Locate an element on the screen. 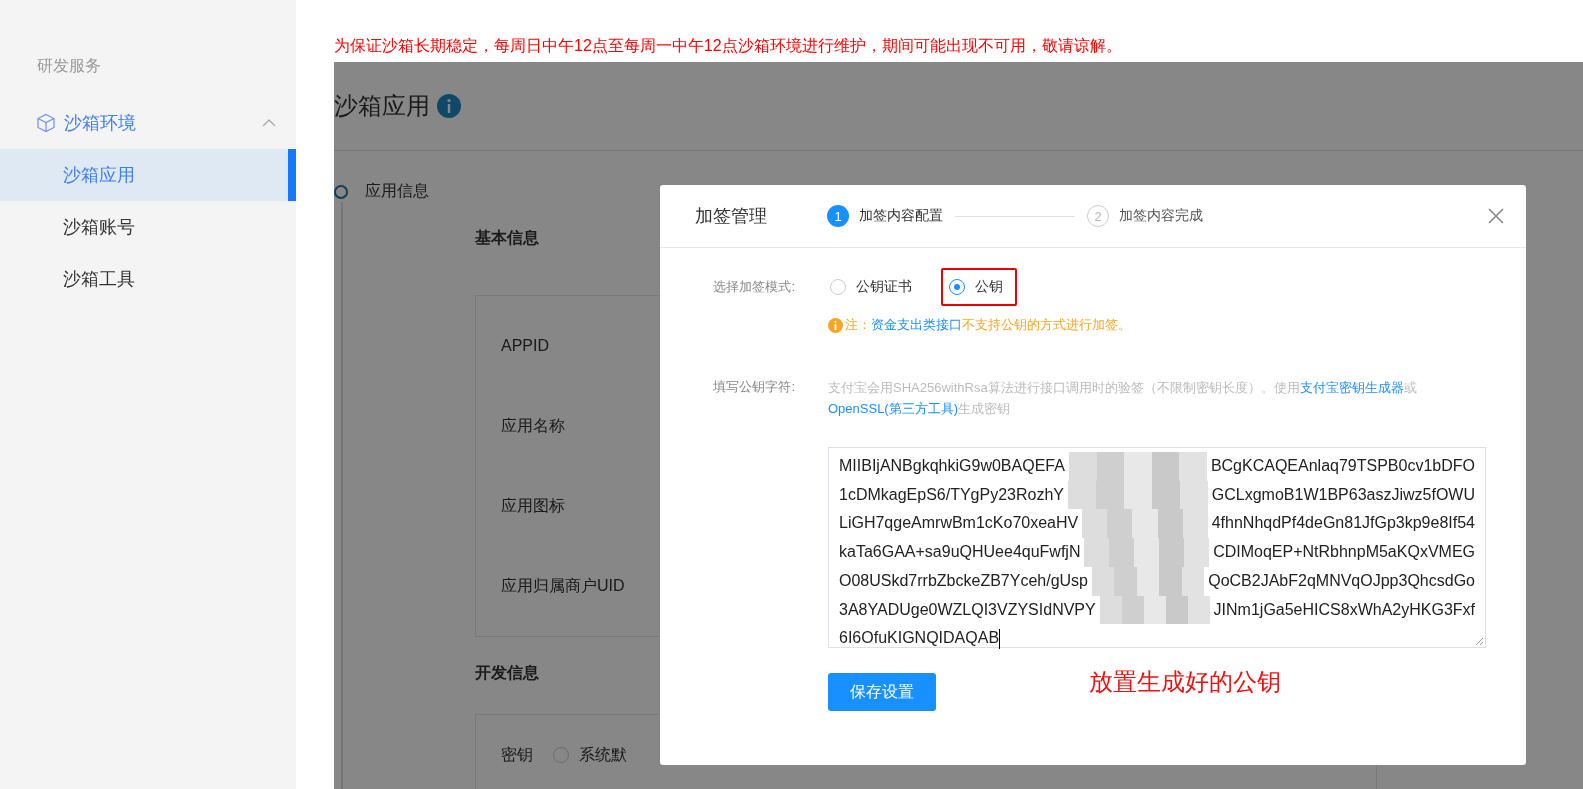 This screenshot has height=789, width=1583. step-label: 应用信息 is located at coordinates (397, 191).